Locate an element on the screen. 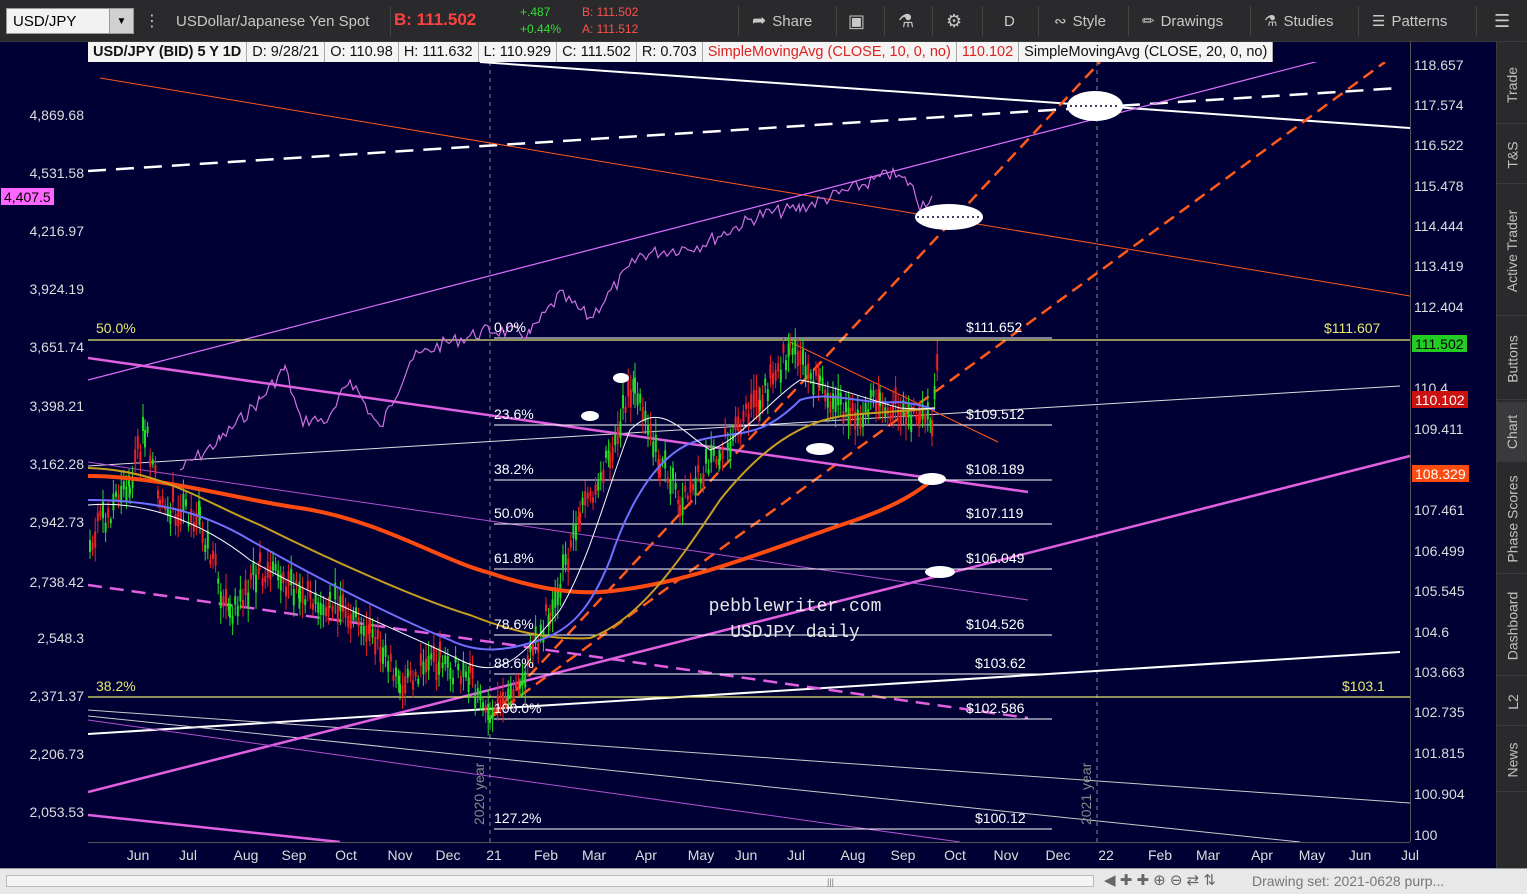 This screenshot has height=894, width=1527. left-axis-label: 3,651.74 is located at coordinates (57, 347).